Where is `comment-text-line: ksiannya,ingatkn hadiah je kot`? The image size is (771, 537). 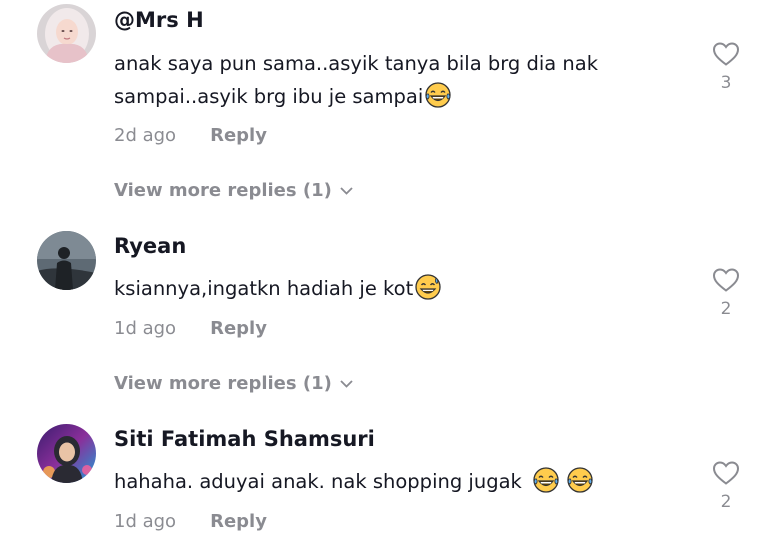
comment-text-line: ksiannya,ingatkn hadiah je kot is located at coordinates (264, 288).